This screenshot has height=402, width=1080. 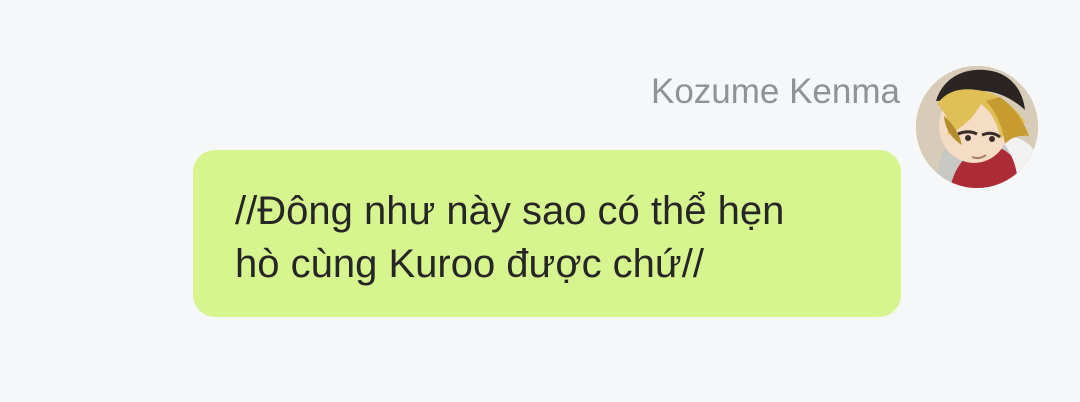 I want to click on sender-name: Kozume Kenma, so click(x=775, y=91).